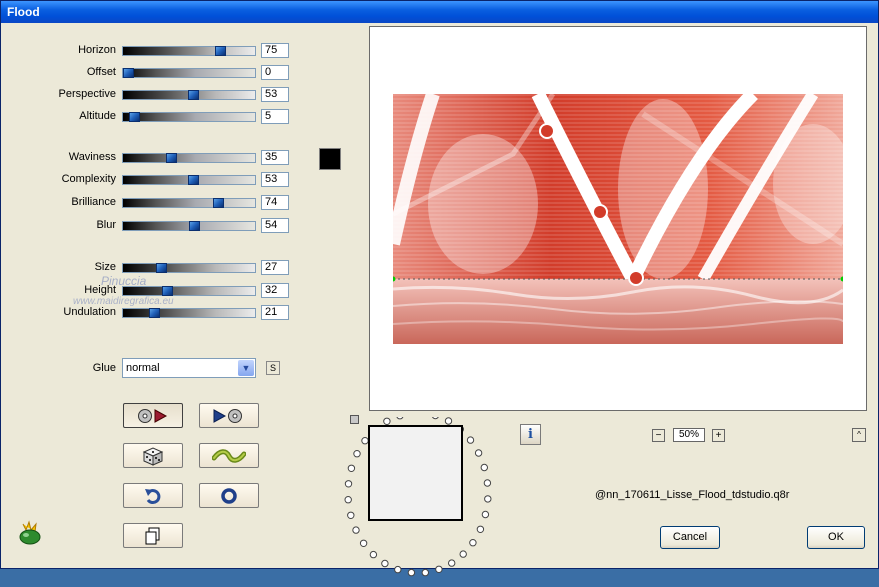 The height and width of the screenshot is (587, 879). What do you see at coordinates (171, 158) in the screenshot?
I see `waviness-slider-thumb` at bounding box center [171, 158].